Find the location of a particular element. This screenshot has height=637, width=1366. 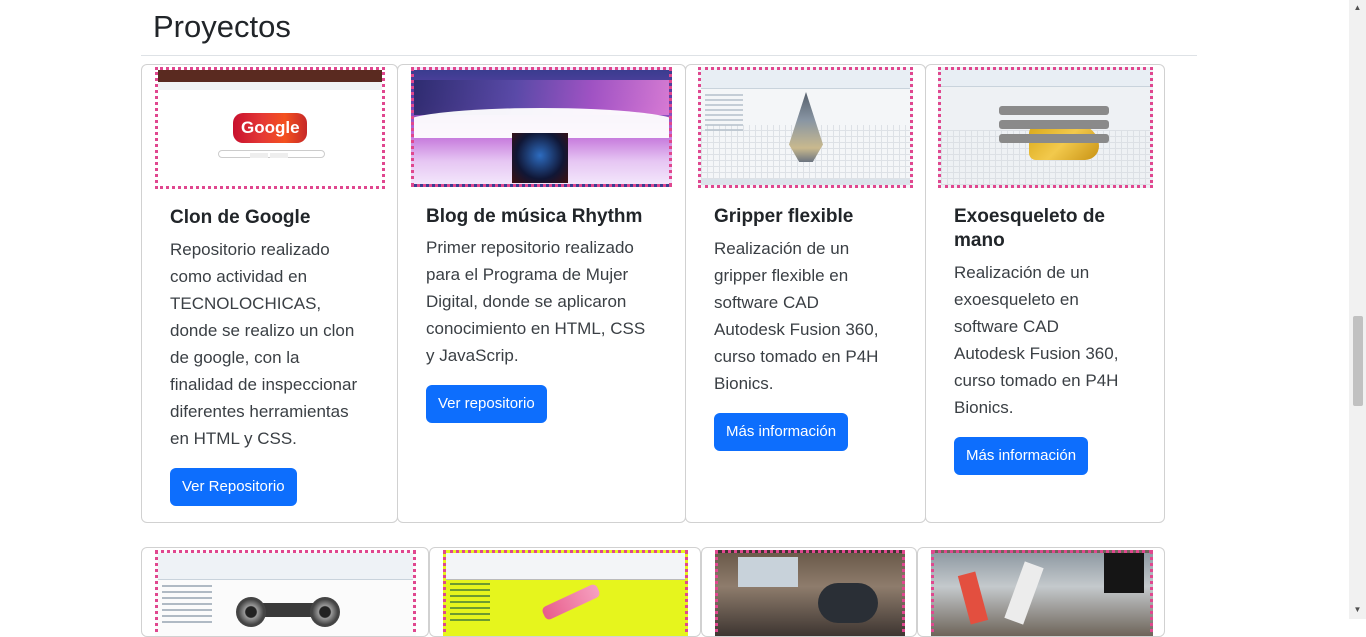

scrollbar-thumb is located at coordinates (1358, 361).